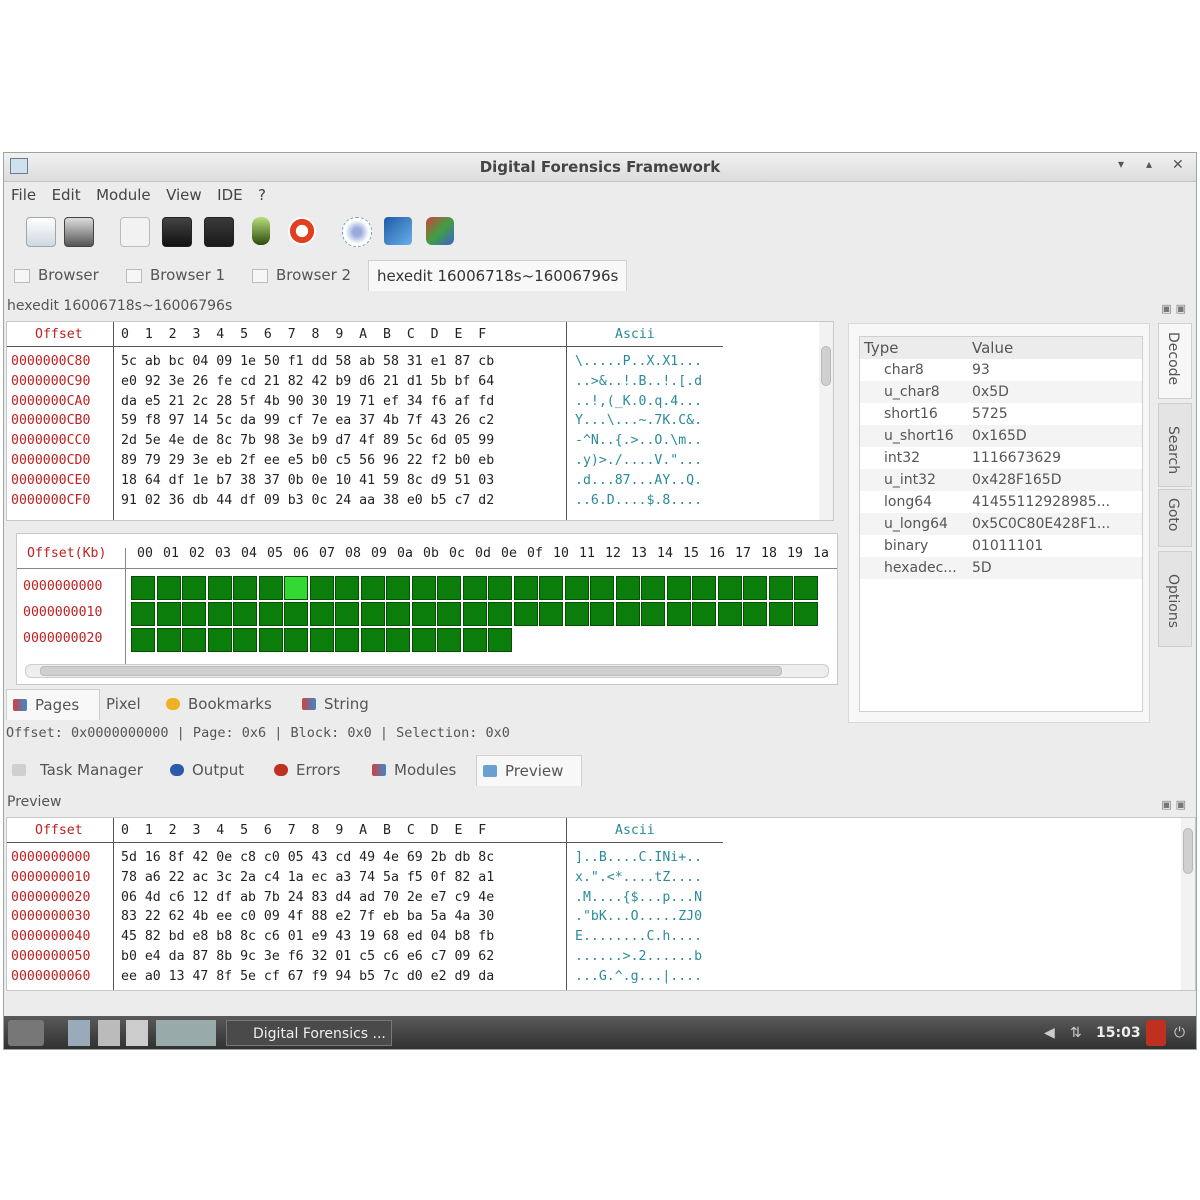 This screenshot has width=1200, height=1200. Describe the element at coordinates (1051, 1033) in the screenshot. I see `volume-icon: ◀` at that location.